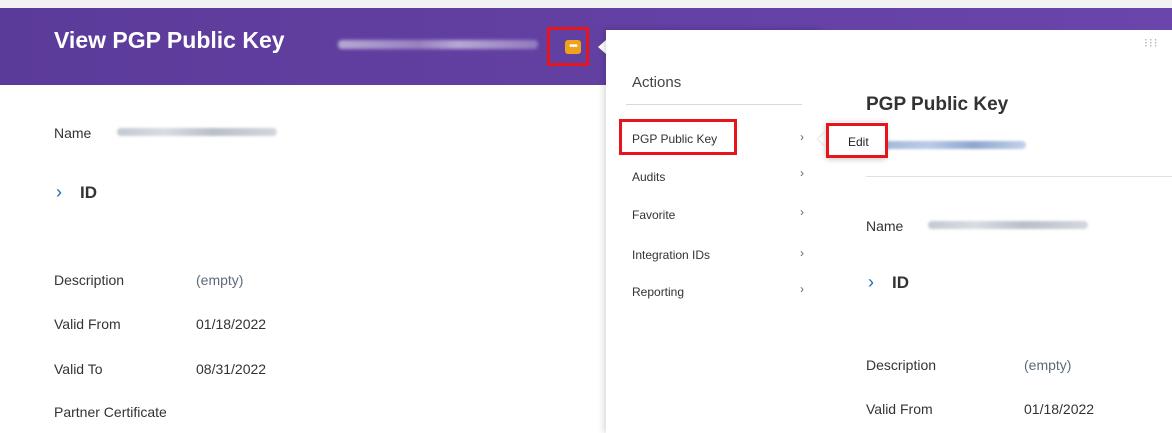 Image resolution: width=1172 pixels, height=433 pixels. I want to click on preview-description-value: (empty), so click(1048, 365).